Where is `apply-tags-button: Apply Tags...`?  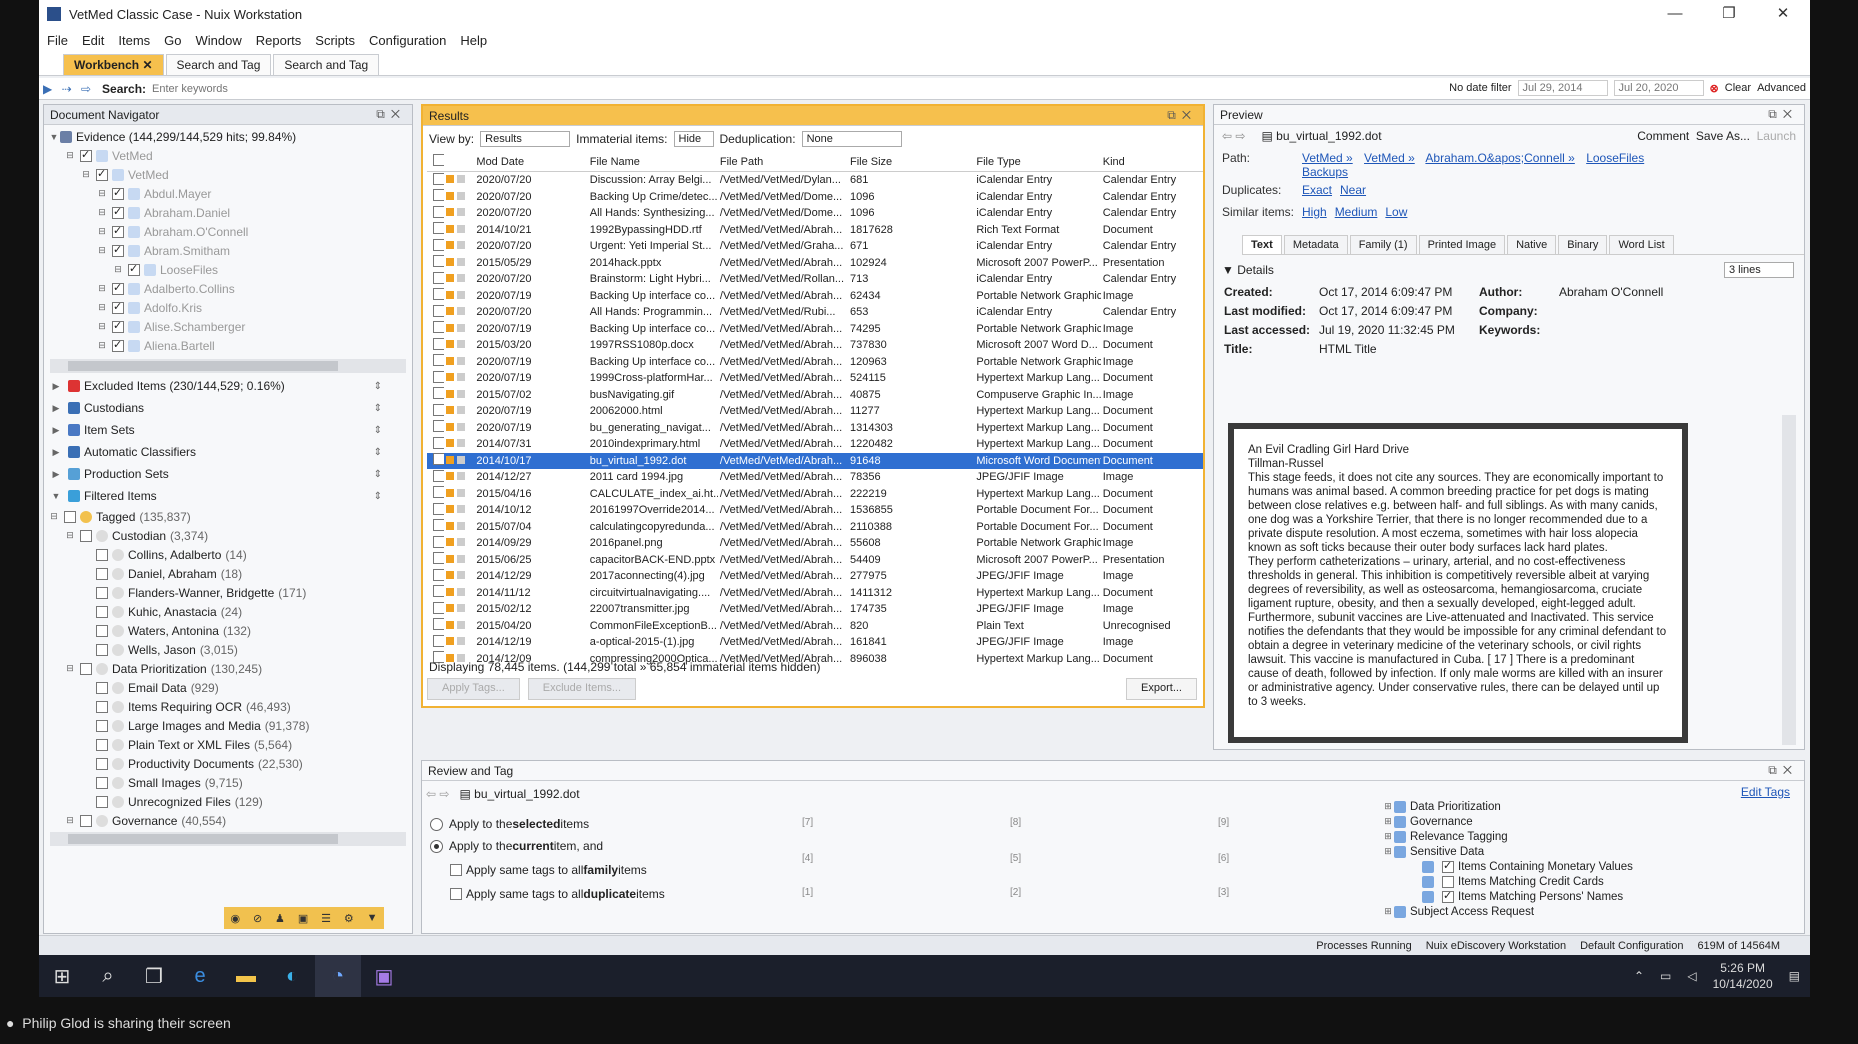 apply-tags-button: Apply Tags... is located at coordinates (473, 689).